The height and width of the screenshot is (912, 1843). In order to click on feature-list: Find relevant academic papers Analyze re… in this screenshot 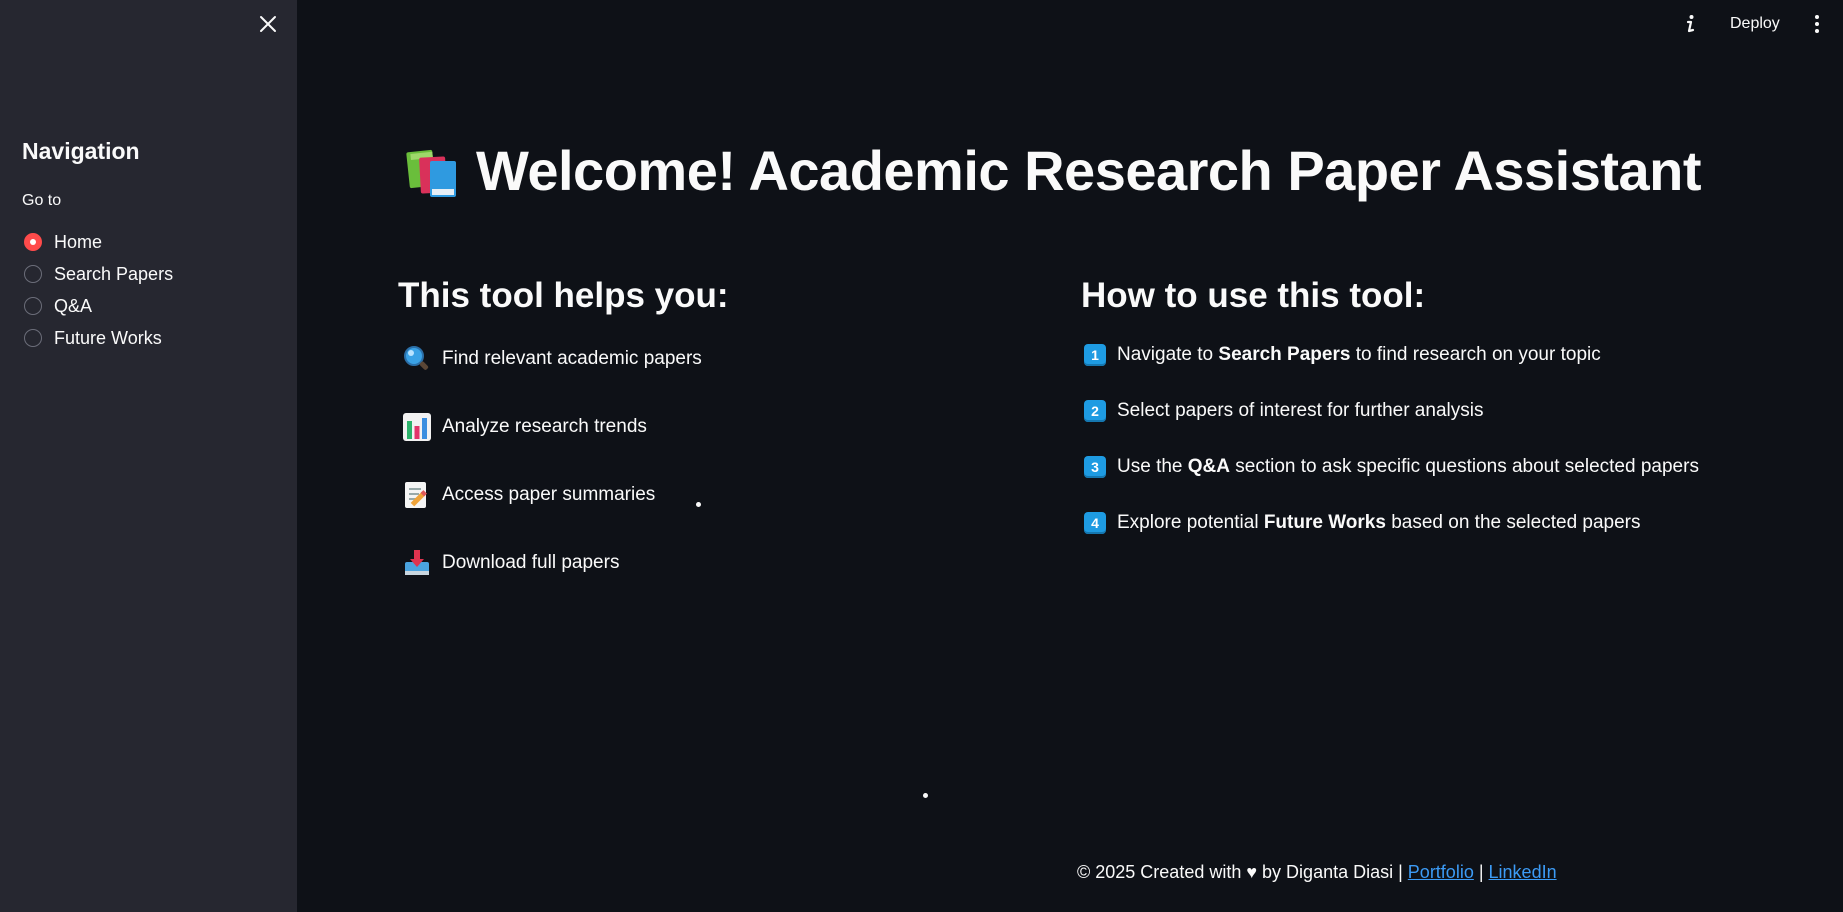, I will do `click(552, 480)`.